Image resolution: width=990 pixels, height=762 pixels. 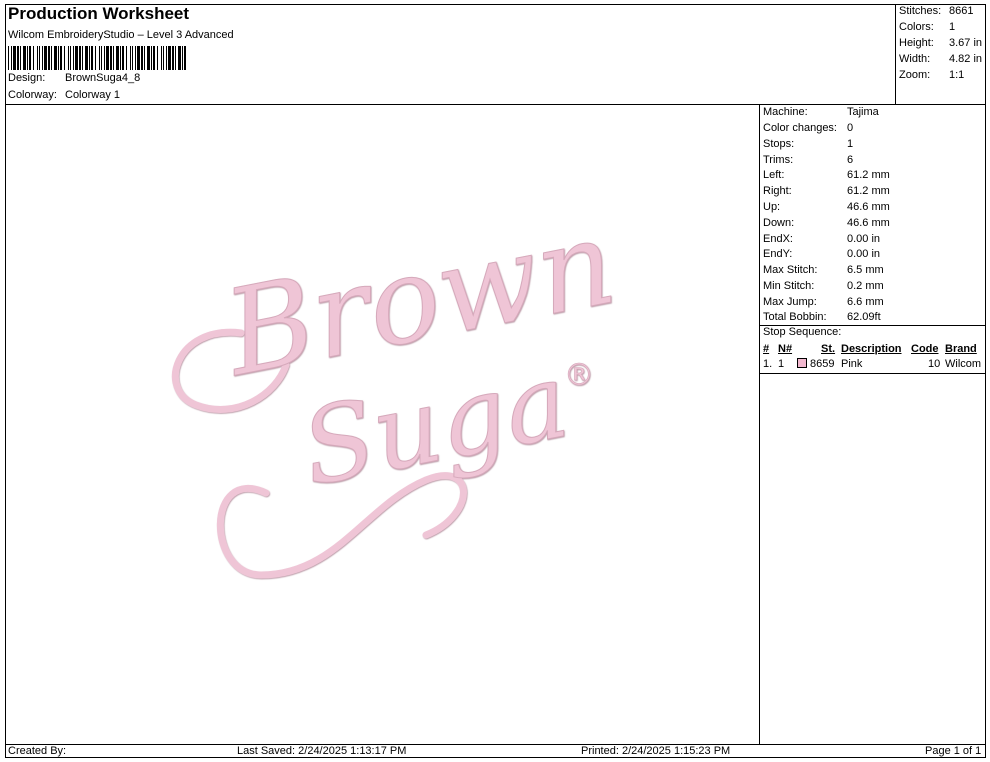 I want to click on stat-row: Stitches: 8661, so click(x=936, y=11).